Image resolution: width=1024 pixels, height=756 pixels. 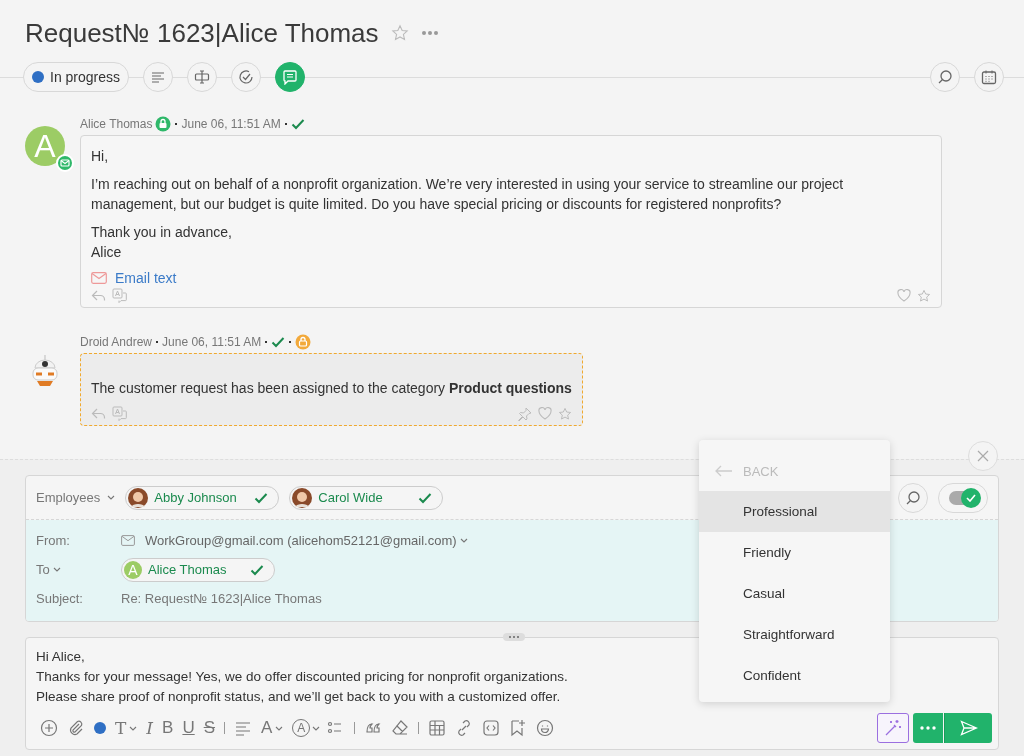 What do you see at coordinates (100, 728) in the screenshot?
I see `color-dot` at bounding box center [100, 728].